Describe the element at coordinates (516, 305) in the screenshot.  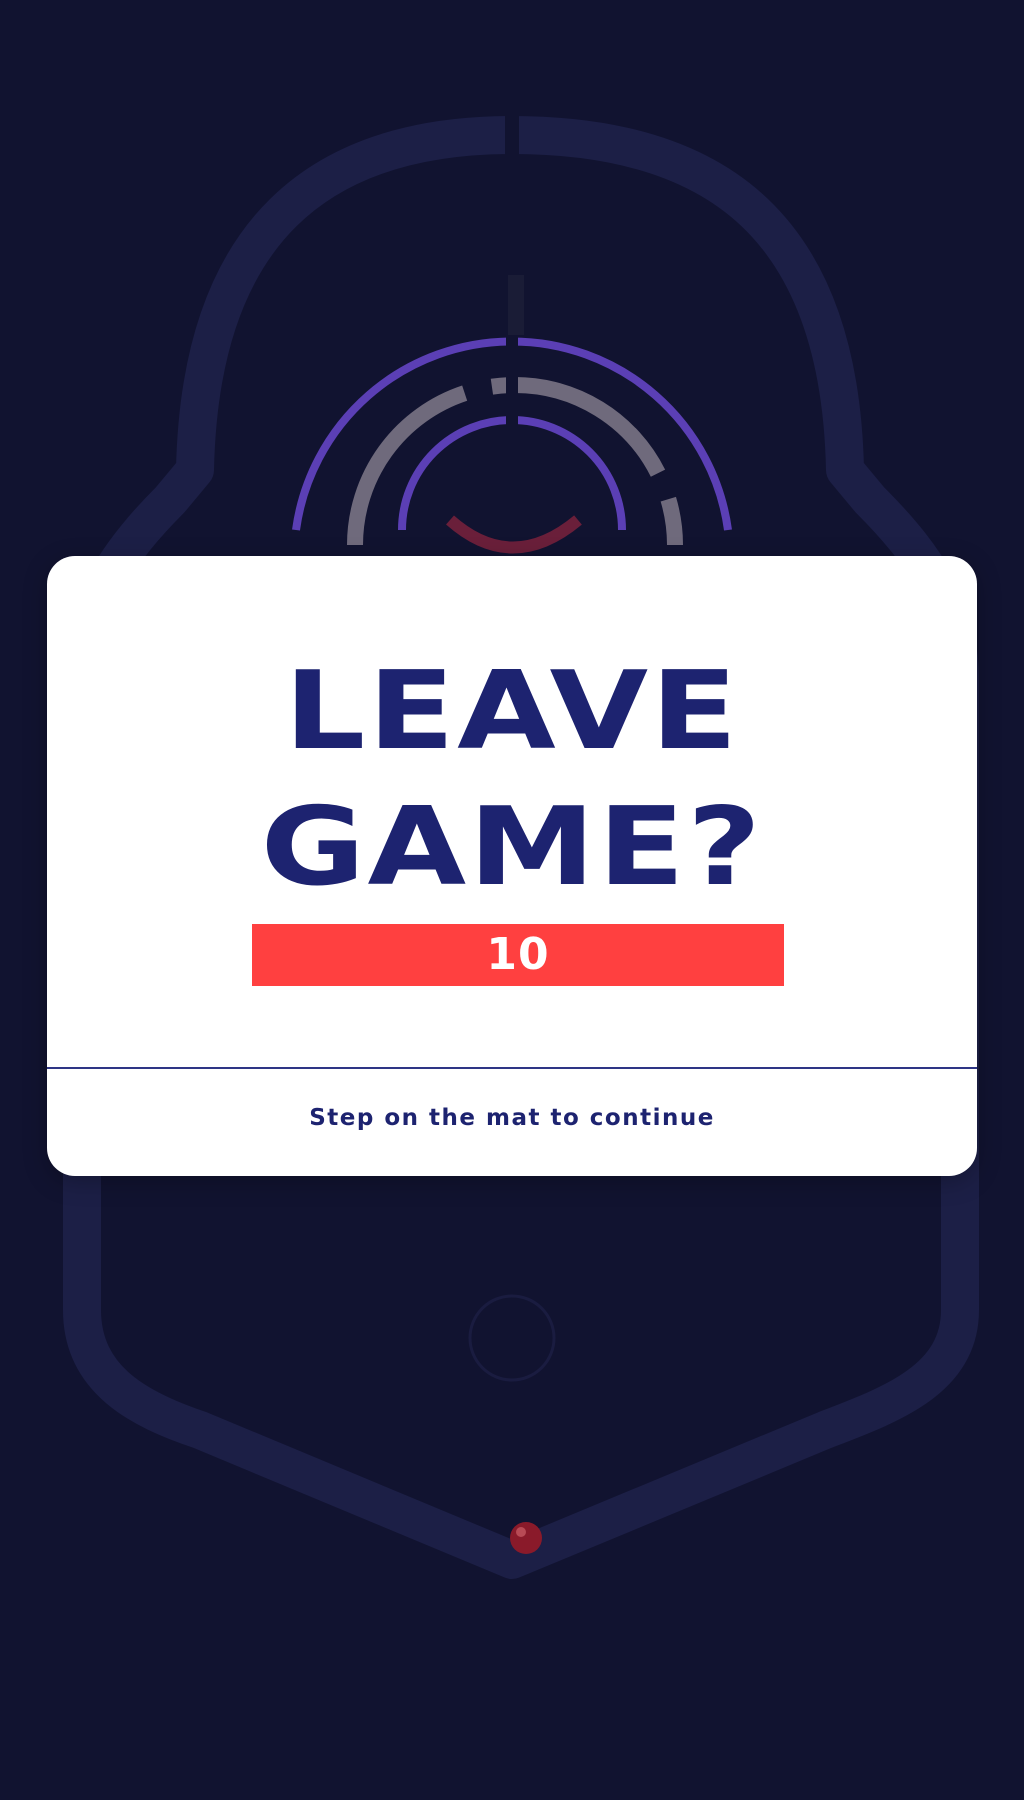
I see `divider-post` at that location.